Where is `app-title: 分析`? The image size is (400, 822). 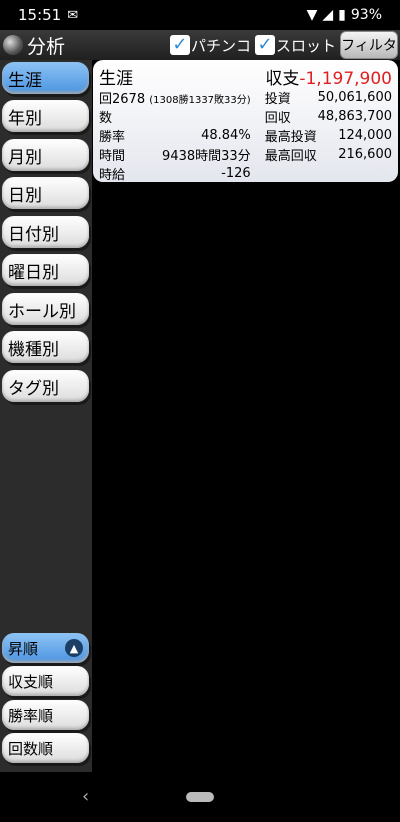
app-title: 分析 is located at coordinates (34, 45).